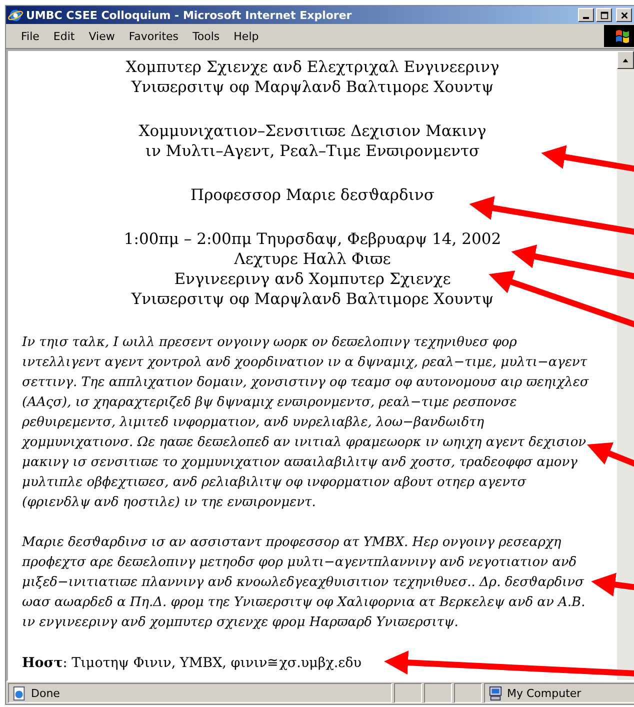  Describe the element at coordinates (246, 36) in the screenshot. I see `menu-item: Help` at that location.